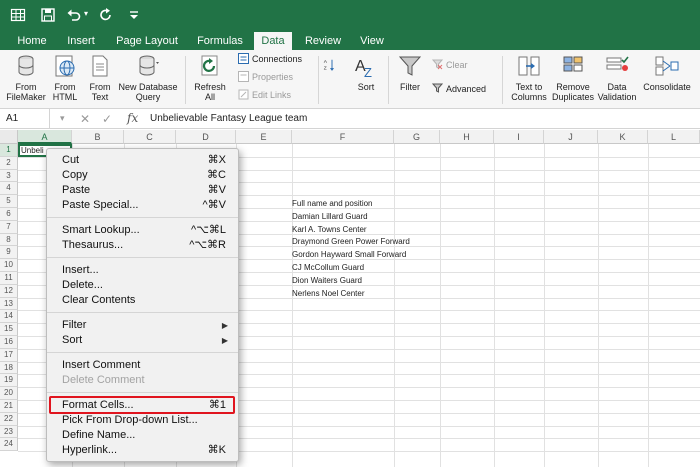 The image size is (700, 467). What do you see at coordinates (573, 77) in the screenshot?
I see `remove-duplicates-button: Remove Duplicates` at bounding box center [573, 77].